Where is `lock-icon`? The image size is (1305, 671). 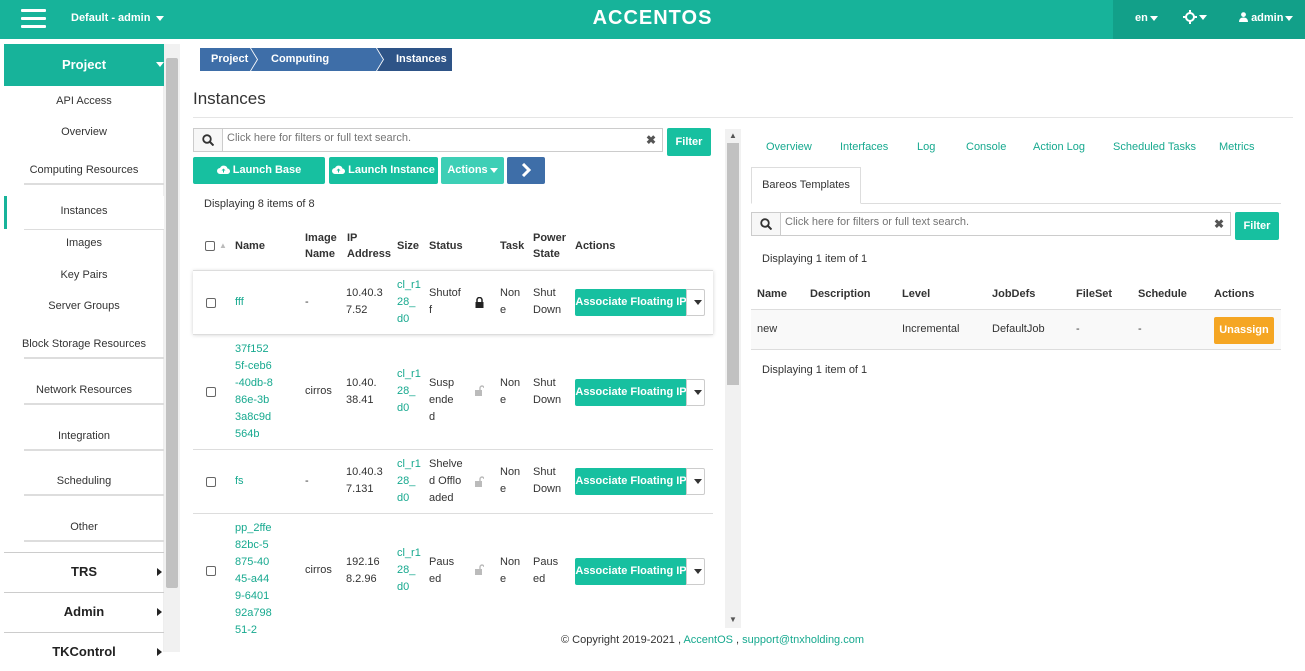
lock-icon is located at coordinates (479, 302).